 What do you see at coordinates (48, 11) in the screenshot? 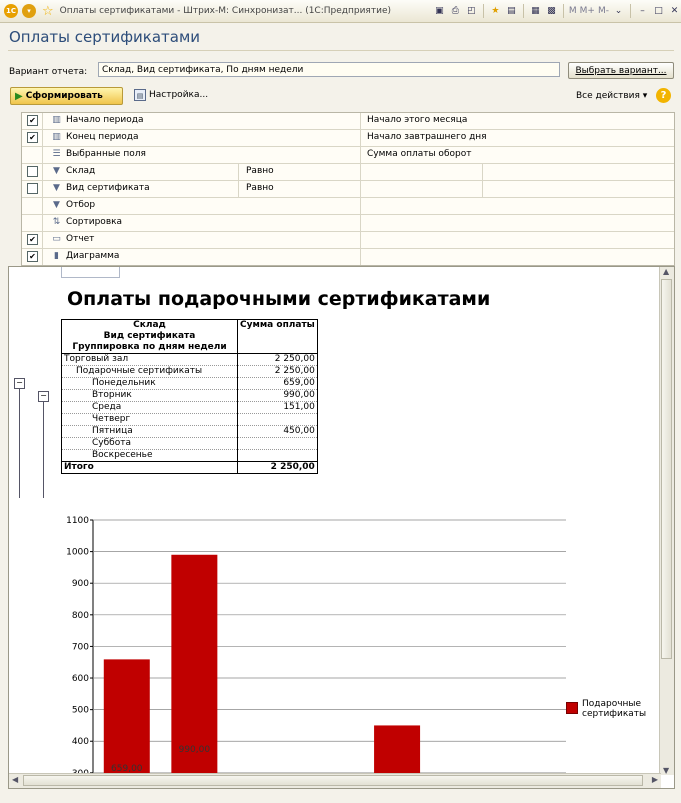
I see `favorite-star-icon: ☆` at bounding box center [48, 11].